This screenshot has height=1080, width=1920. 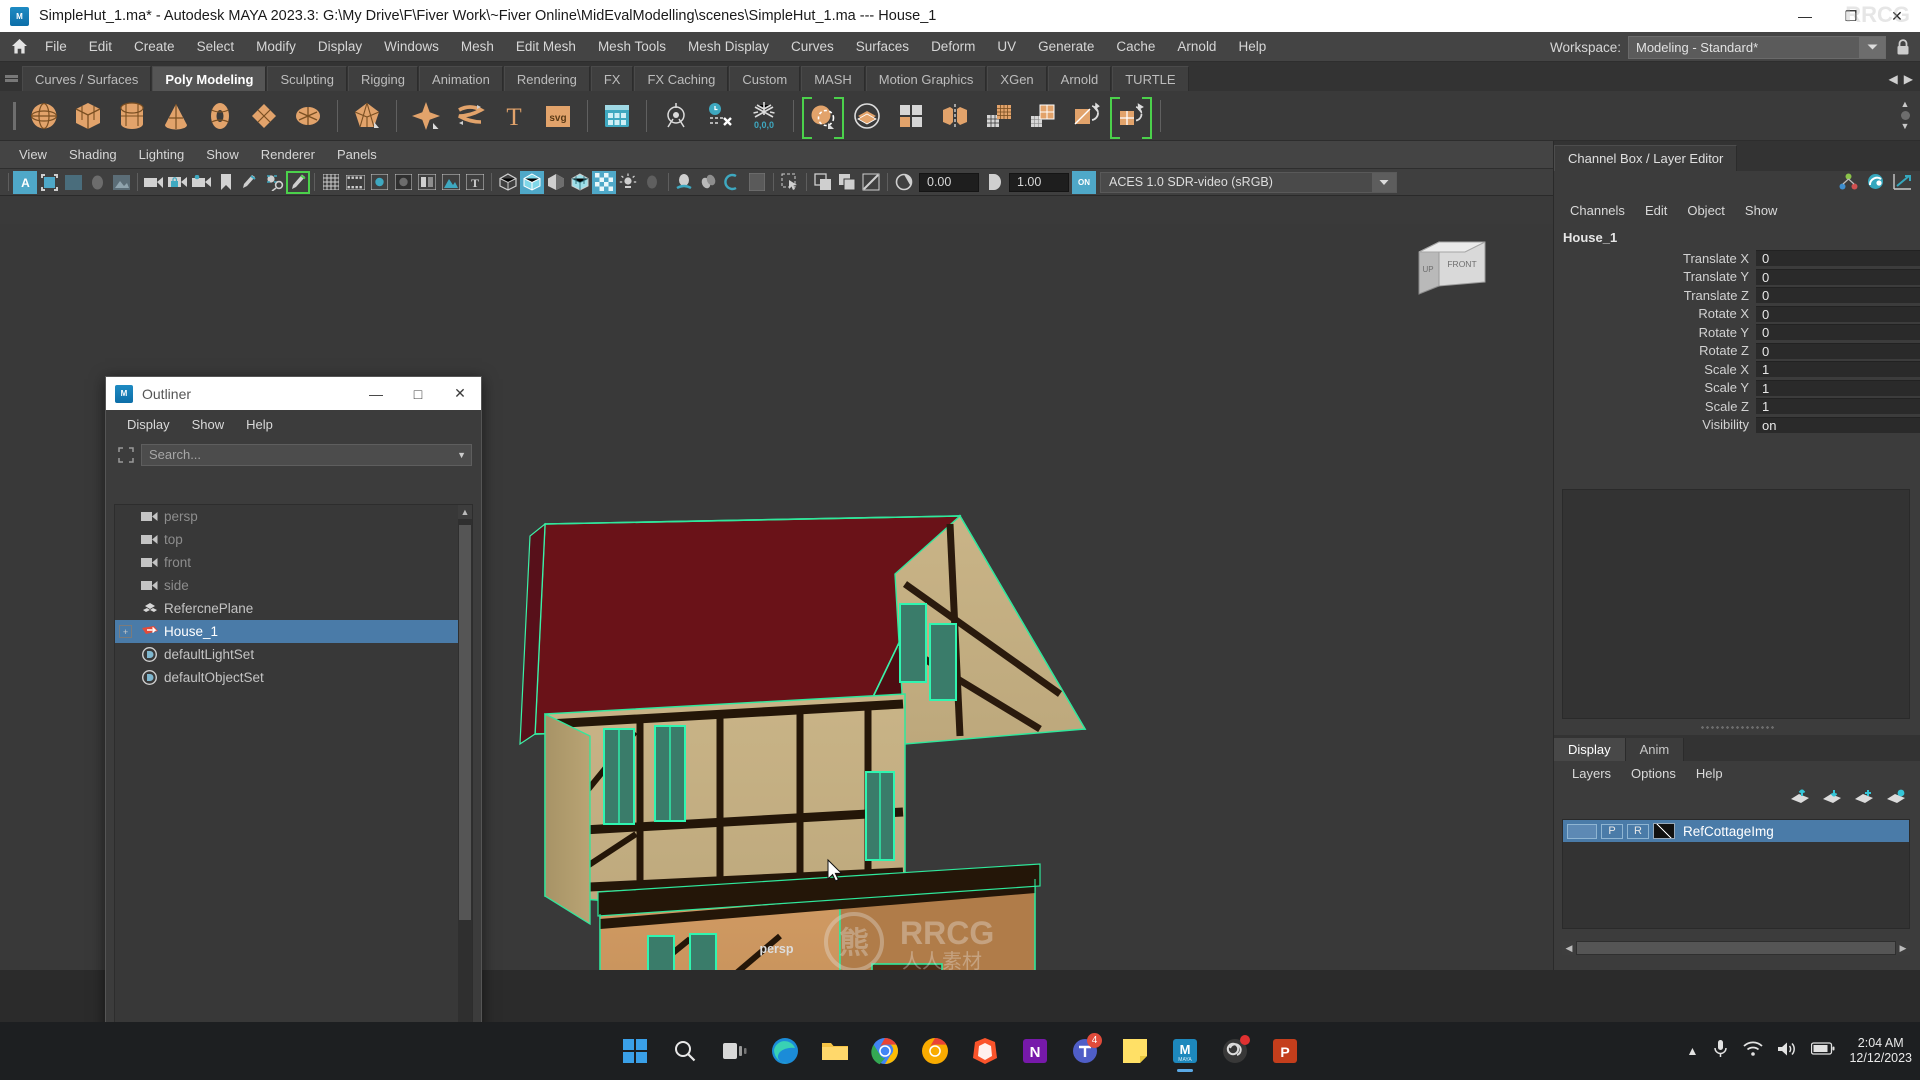 What do you see at coordinates (1736, 948) in the screenshot?
I see `layer-editor-horizontal-scrollbar: ◀ ▶` at bounding box center [1736, 948].